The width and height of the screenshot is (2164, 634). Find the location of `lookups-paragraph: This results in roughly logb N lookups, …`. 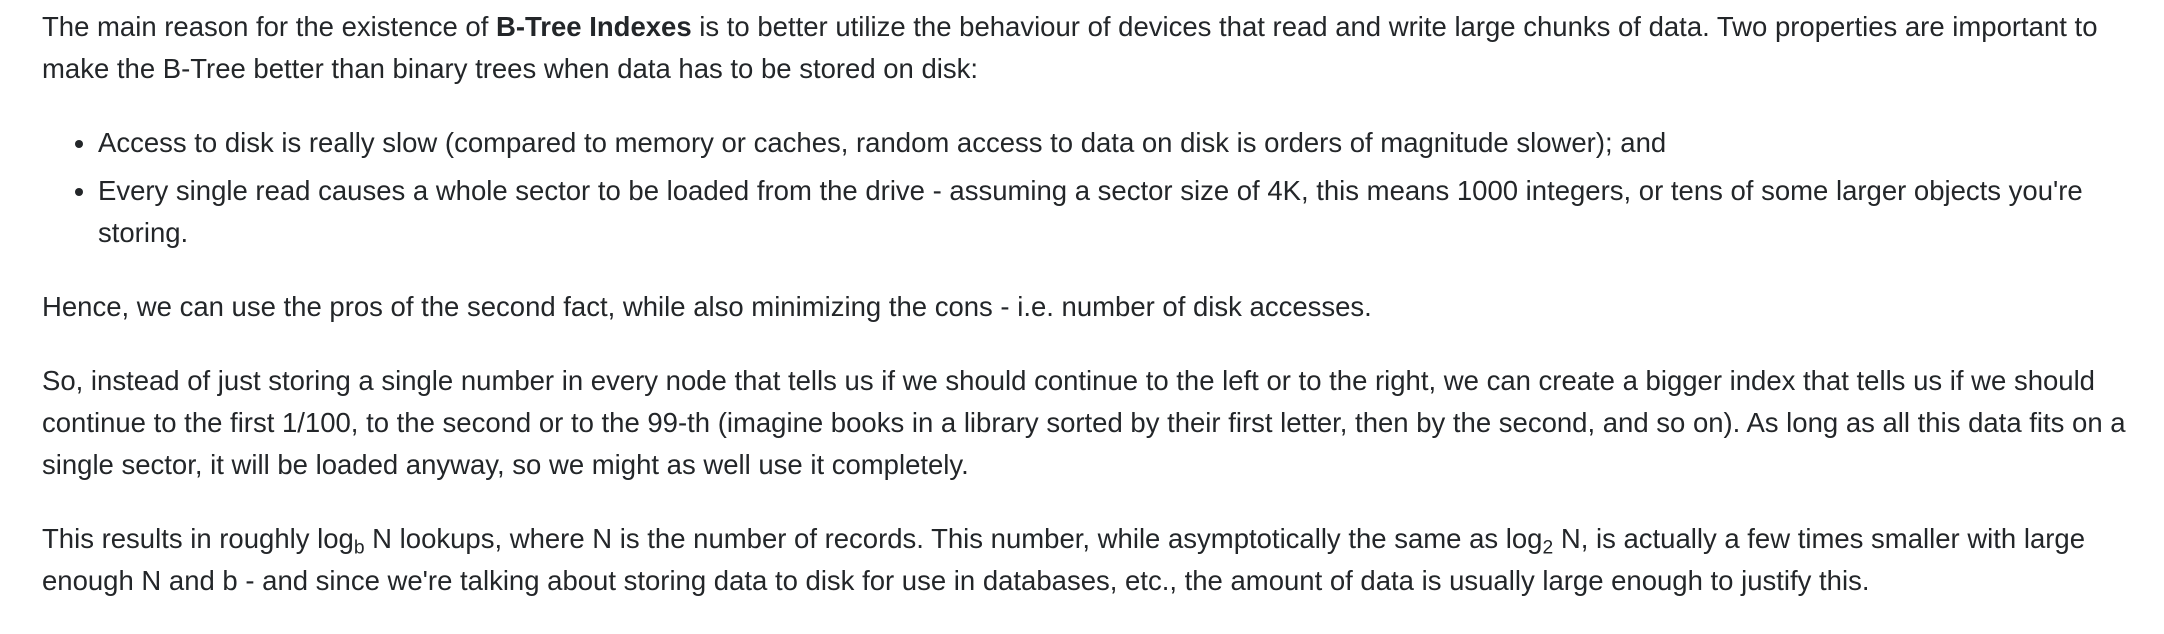

lookups-paragraph: This results in roughly logb N lookups, … is located at coordinates (1094, 560).